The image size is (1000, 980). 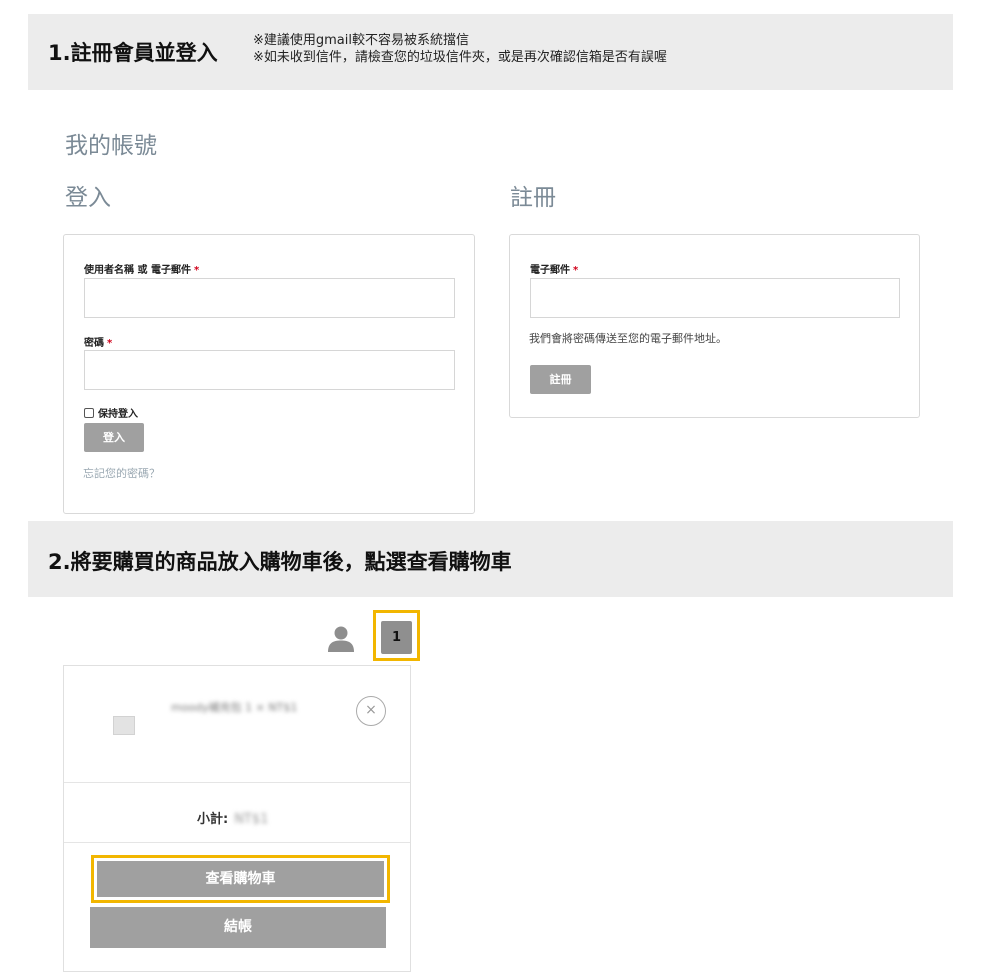 I want to click on username-input, so click(x=269, y=298).